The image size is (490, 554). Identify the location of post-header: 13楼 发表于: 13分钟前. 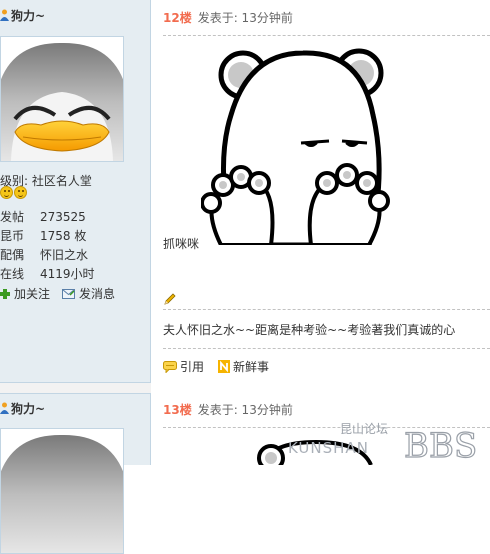
(228, 409).